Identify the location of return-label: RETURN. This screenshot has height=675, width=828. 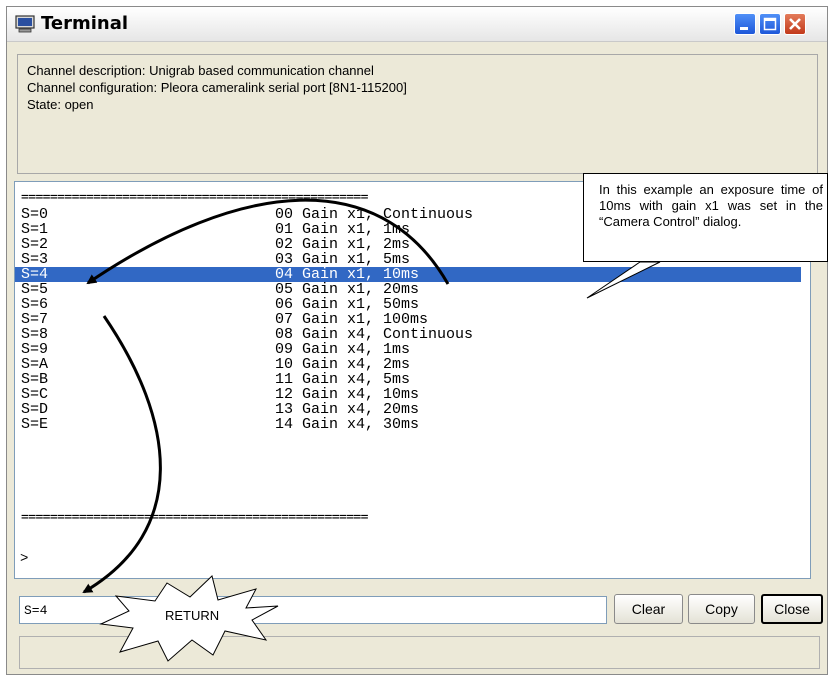
(192, 615).